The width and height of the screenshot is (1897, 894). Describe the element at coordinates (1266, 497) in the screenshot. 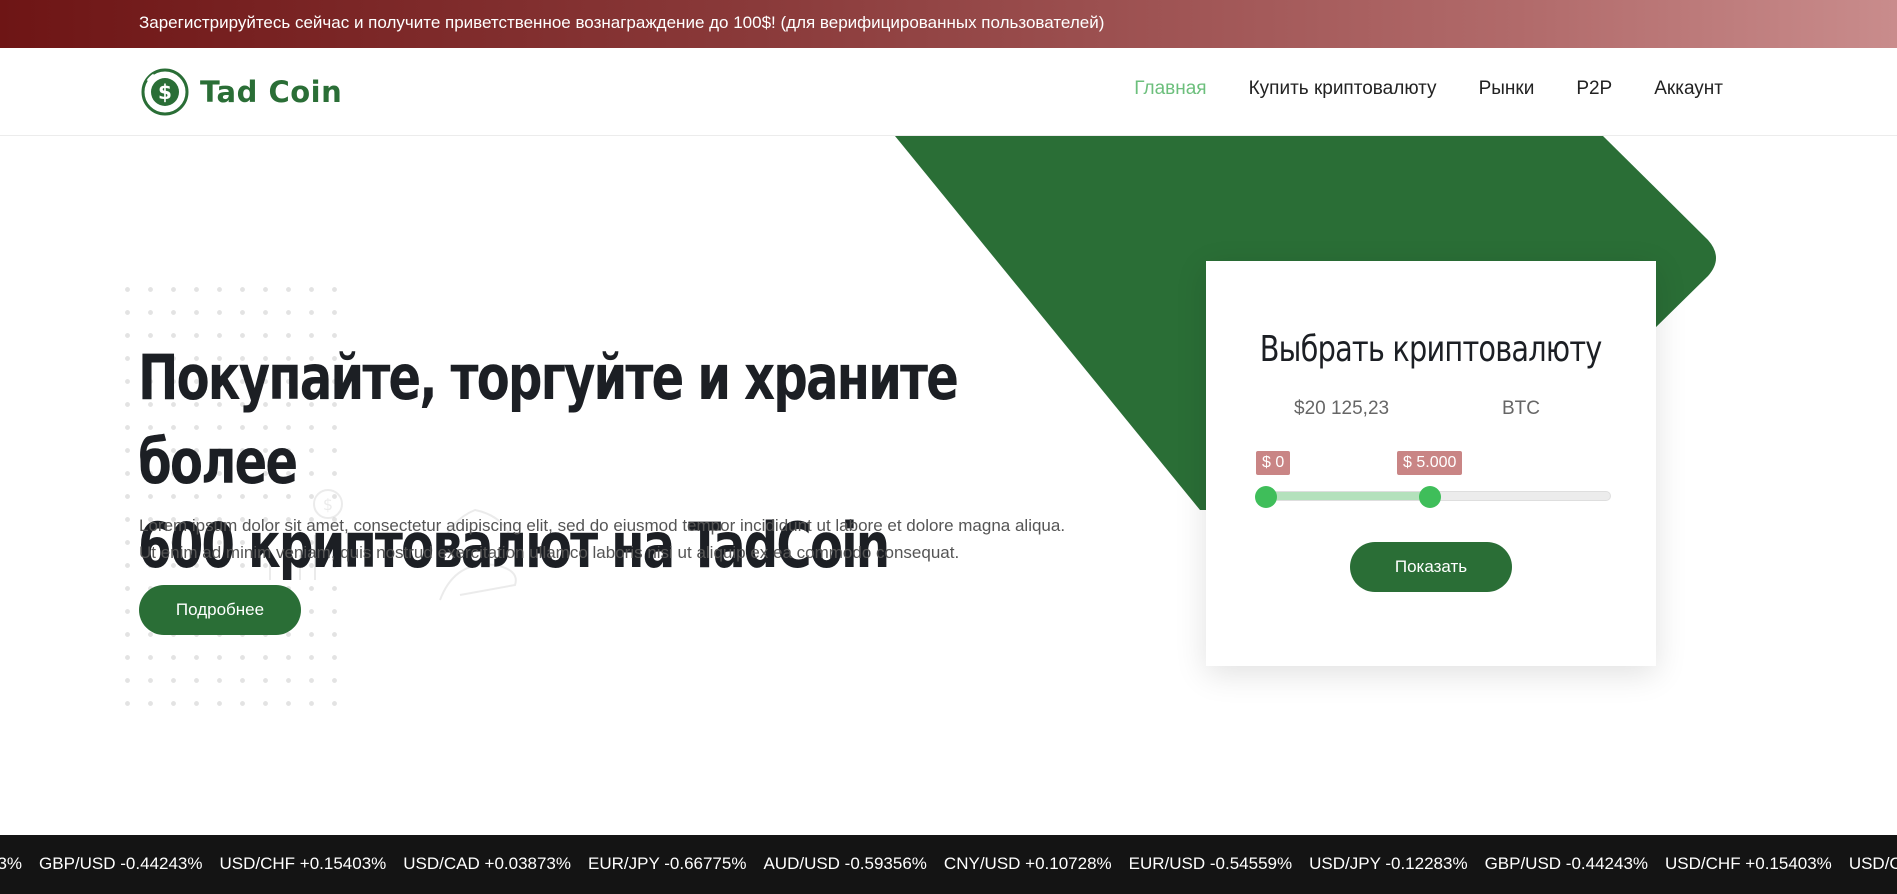

I see `range-min-handle` at that location.